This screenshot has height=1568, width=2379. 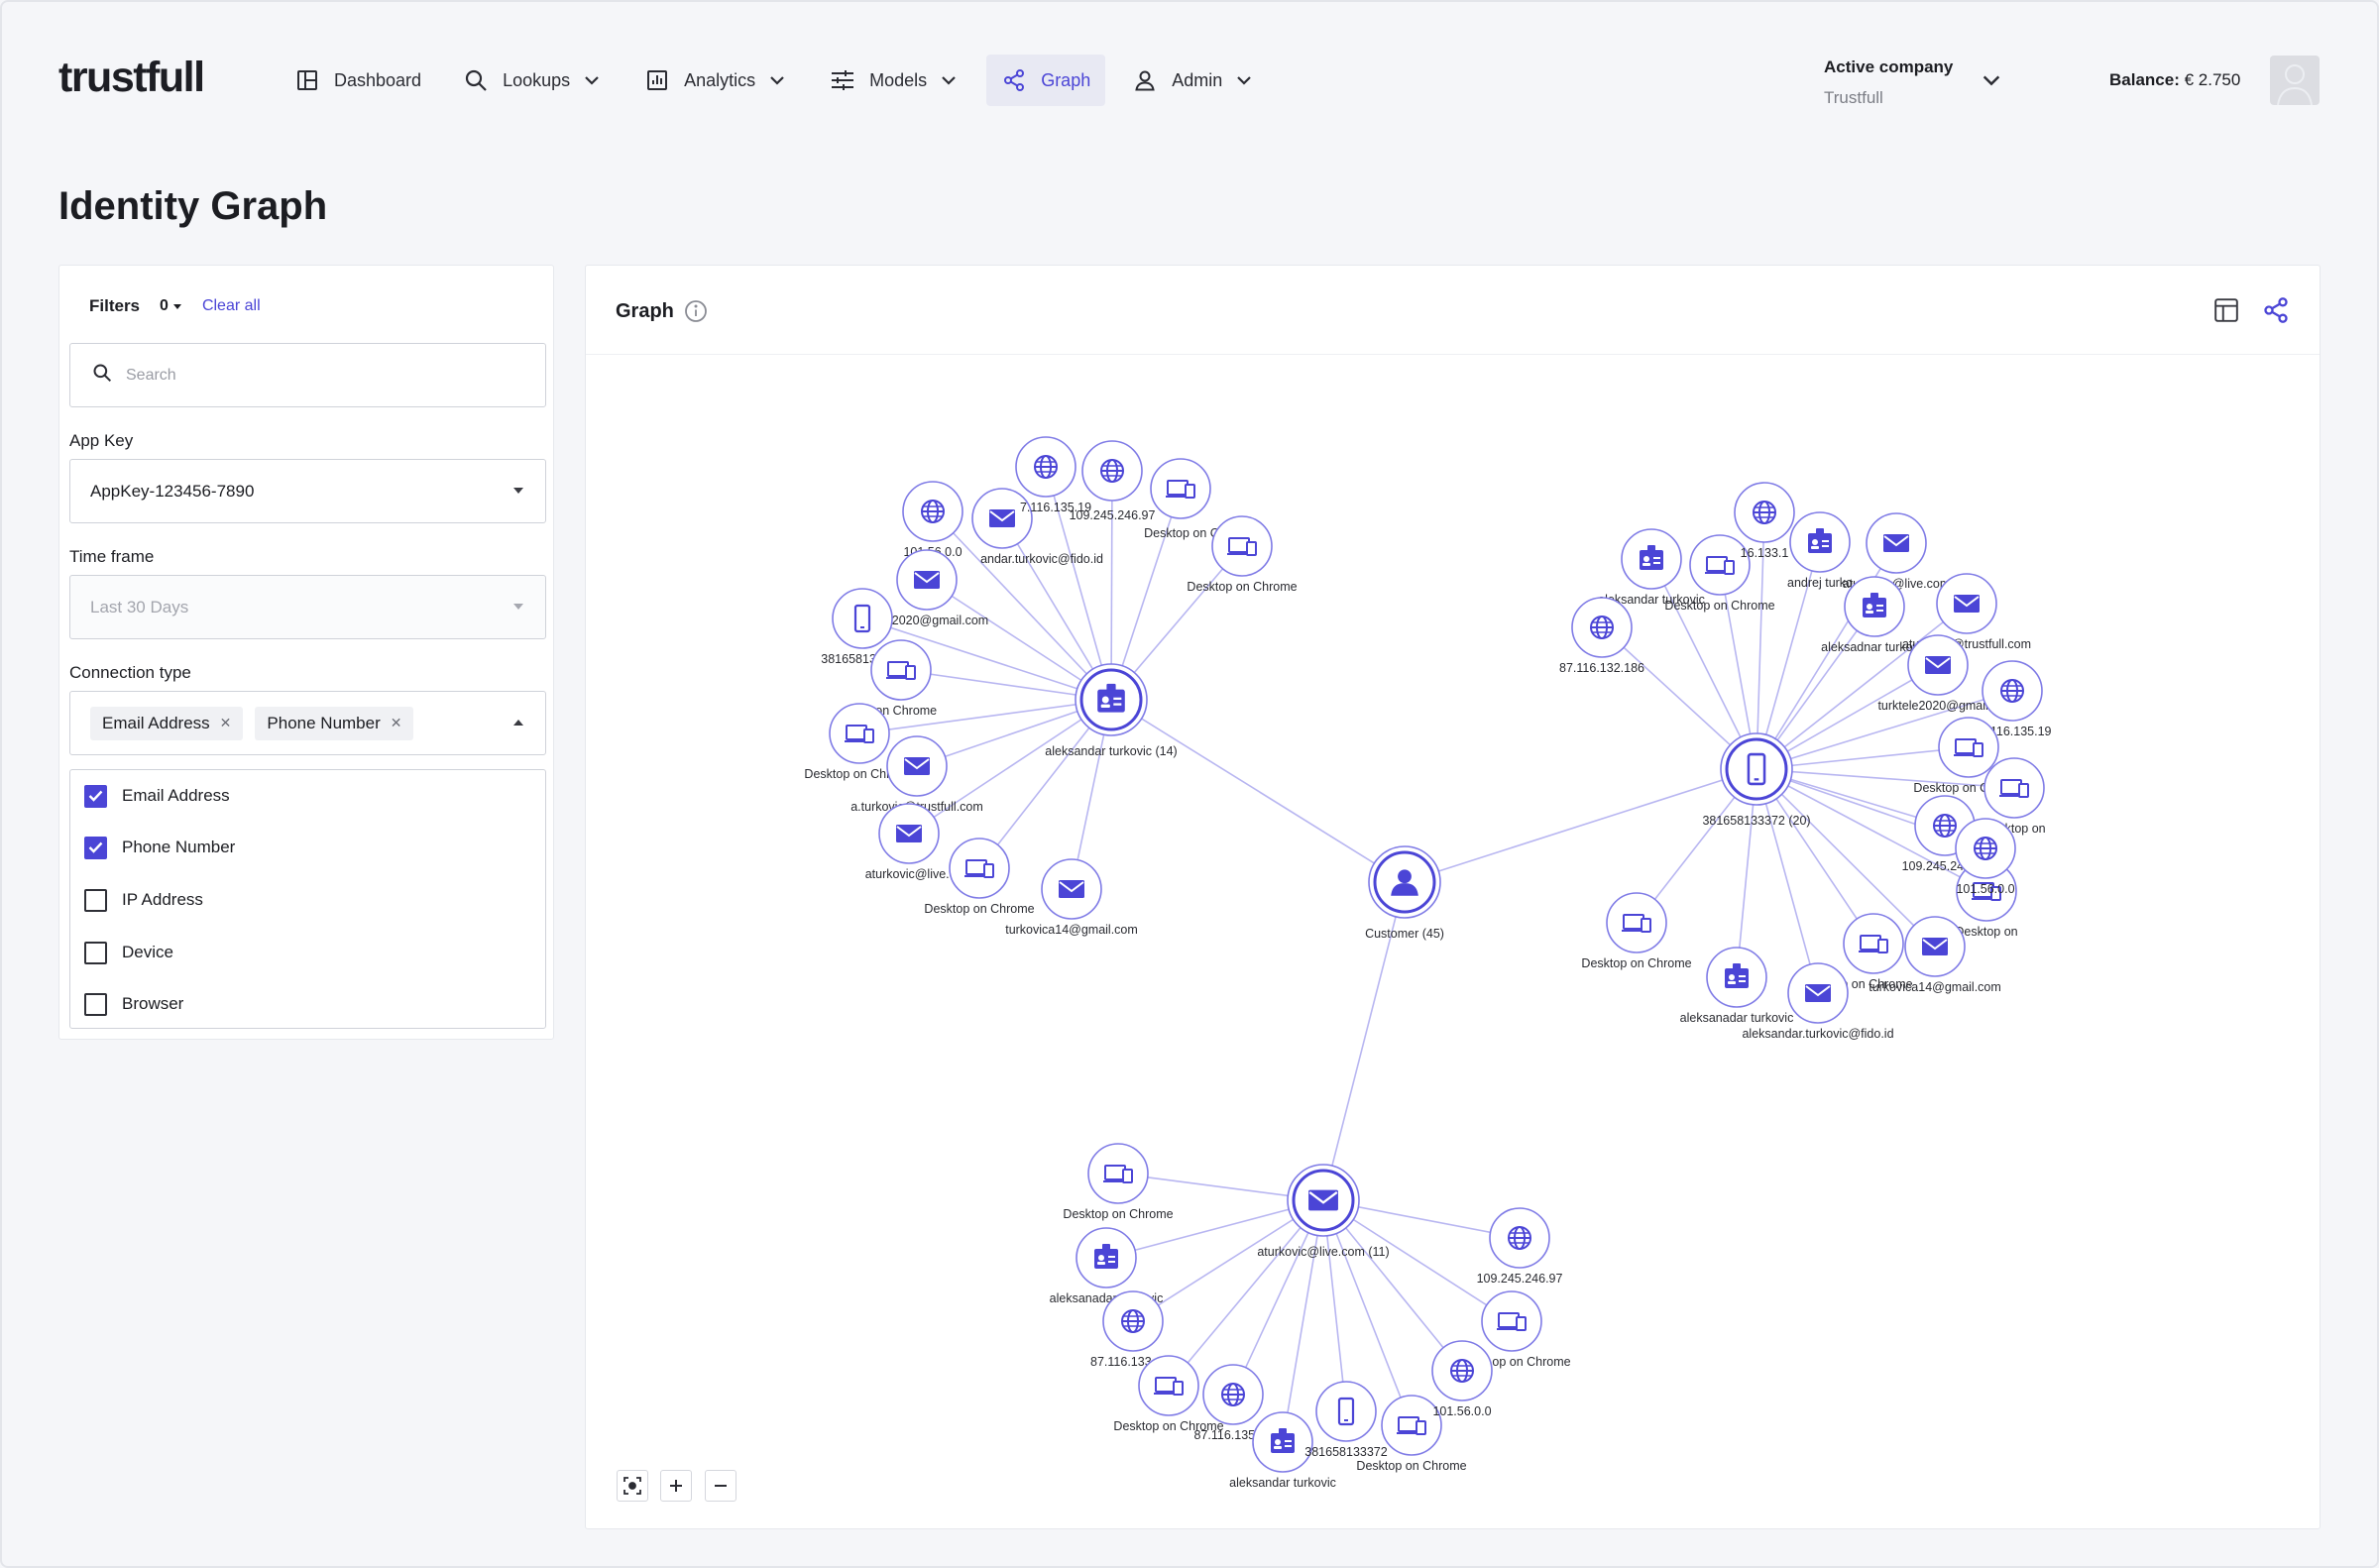 I want to click on avatar, so click(x=2295, y=80).